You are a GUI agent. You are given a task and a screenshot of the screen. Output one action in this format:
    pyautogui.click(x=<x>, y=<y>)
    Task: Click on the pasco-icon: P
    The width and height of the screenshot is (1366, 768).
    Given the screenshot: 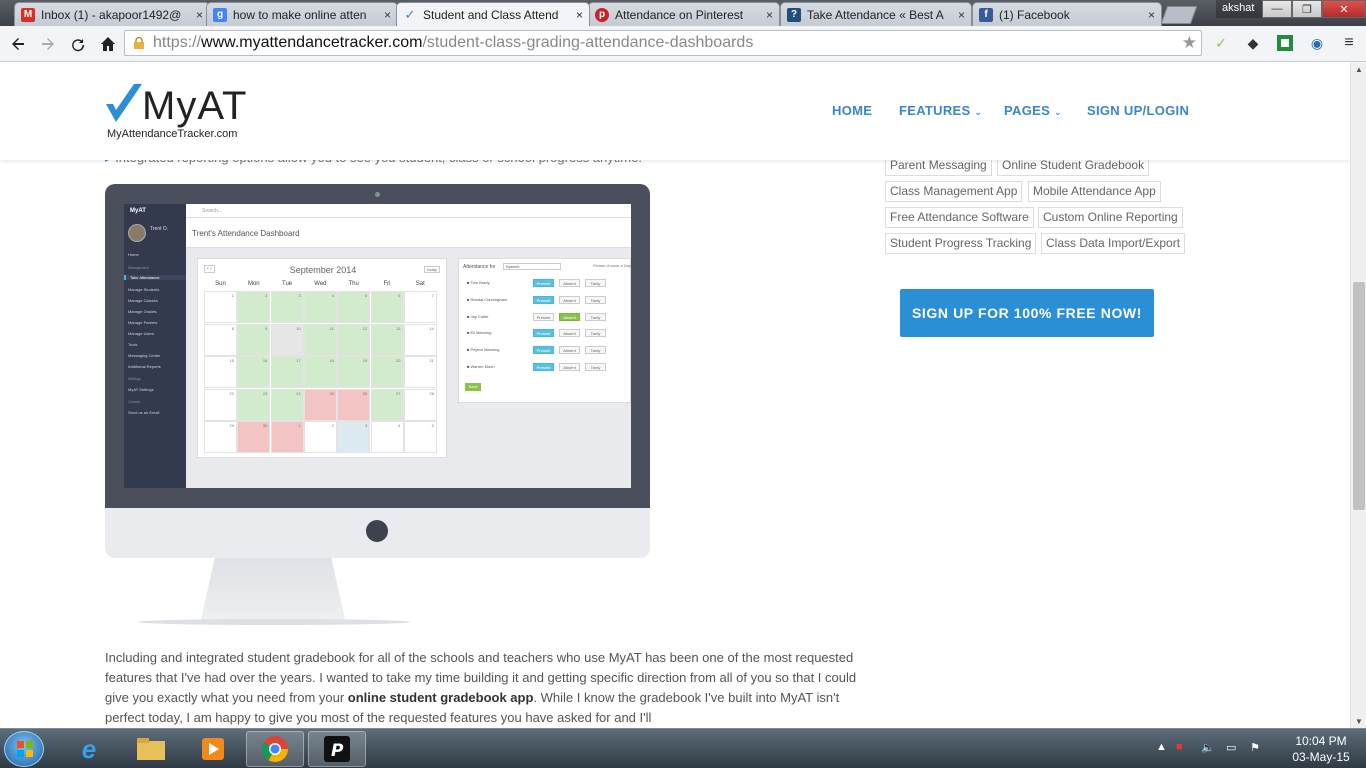 What is the action you would take?
    pyautogui.click(x=337, y=749)
    